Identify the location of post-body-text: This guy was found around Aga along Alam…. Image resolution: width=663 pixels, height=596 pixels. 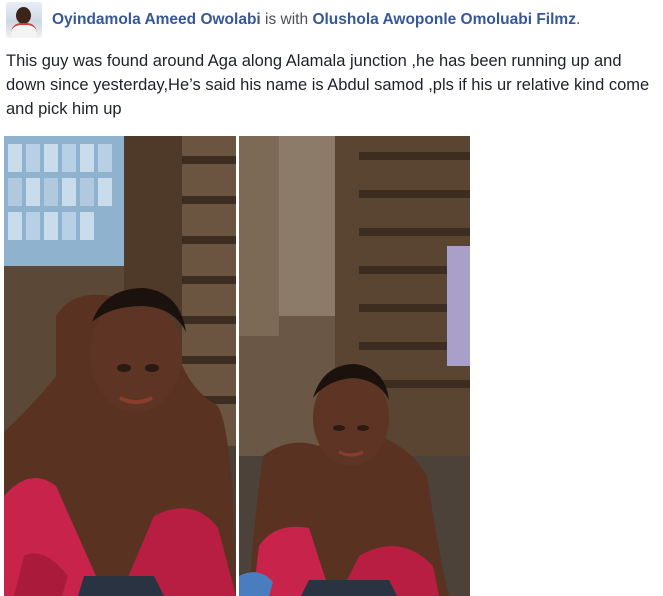
(328, 85).